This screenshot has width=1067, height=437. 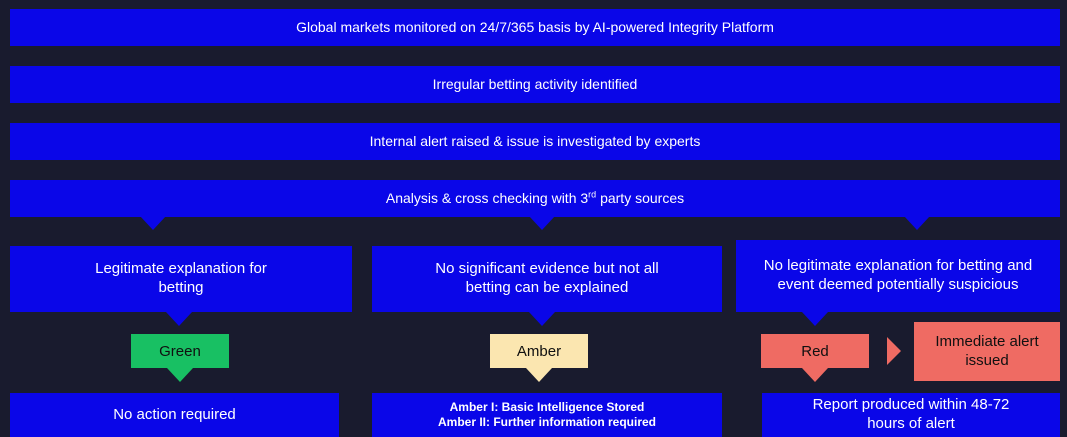 What do you see at coordinates (180, 375) in the screenshot?
I see `arrow-down-green-tag-pointer` at bounding box center [180, 375].